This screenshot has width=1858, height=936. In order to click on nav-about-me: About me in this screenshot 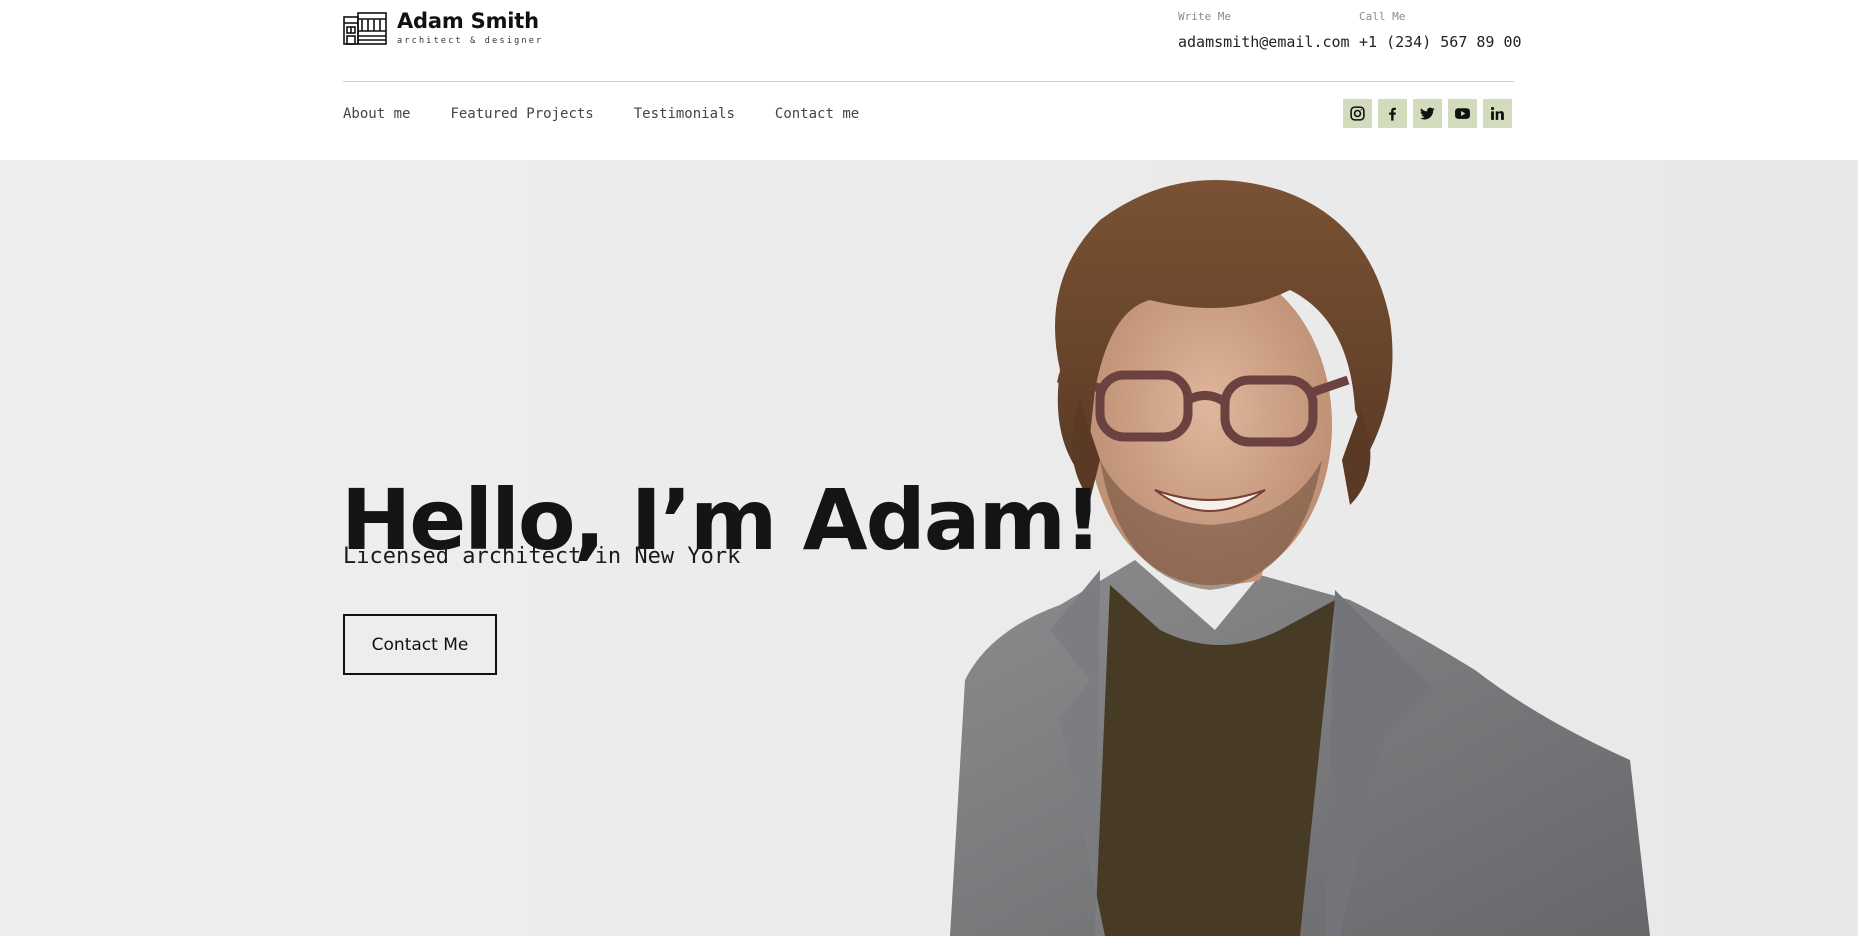, I will do `click(376, 114)`.